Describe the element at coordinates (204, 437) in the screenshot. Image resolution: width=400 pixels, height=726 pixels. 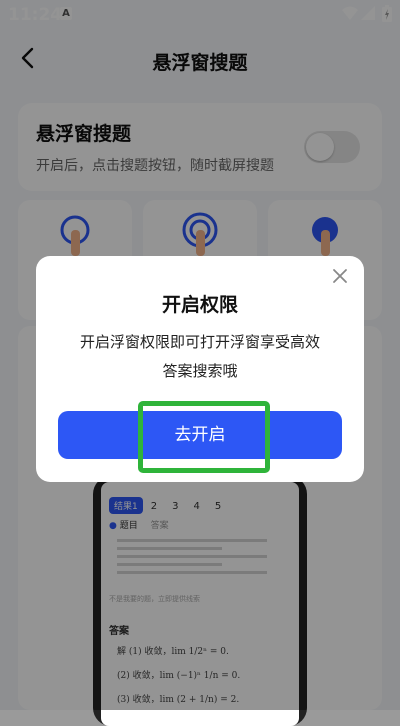
I see `highlight-annotation-box` at that location.